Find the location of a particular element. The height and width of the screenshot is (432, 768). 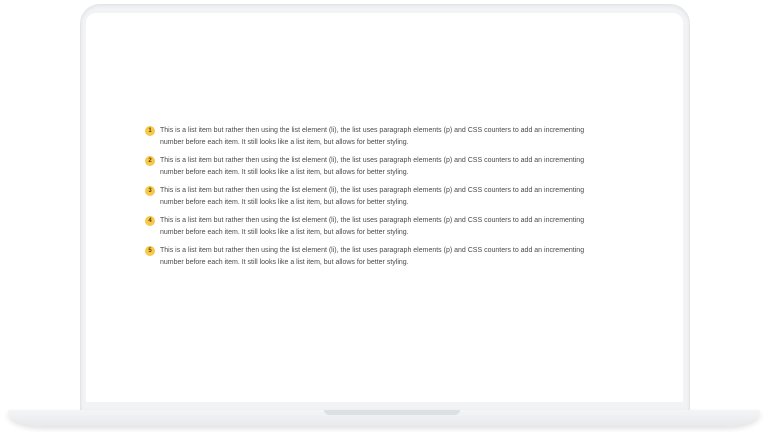

item-number-badge: 2 is located at coordinates (150, 161).